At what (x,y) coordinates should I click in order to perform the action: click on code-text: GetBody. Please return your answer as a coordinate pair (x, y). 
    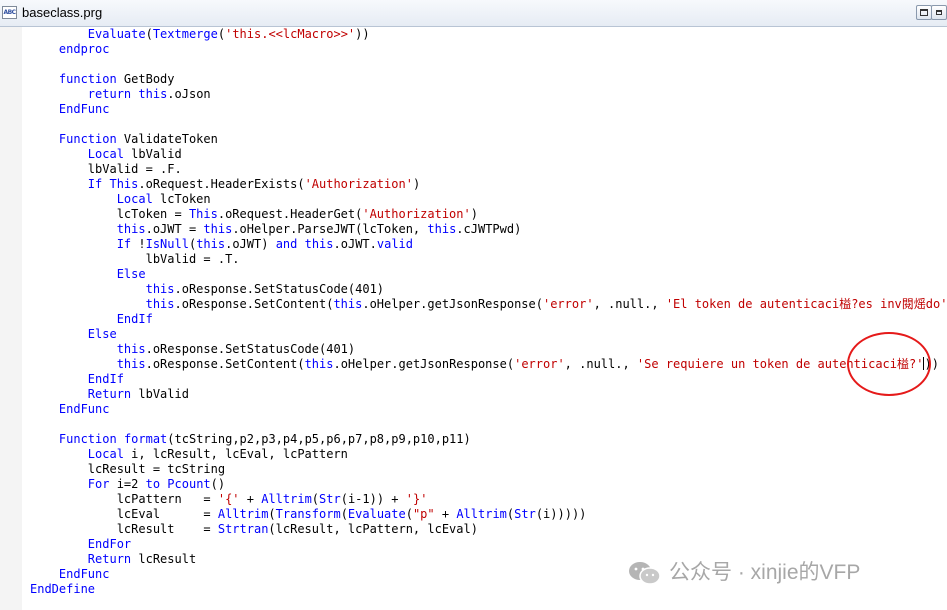
    Looking at the image, I should click on (145, 79).